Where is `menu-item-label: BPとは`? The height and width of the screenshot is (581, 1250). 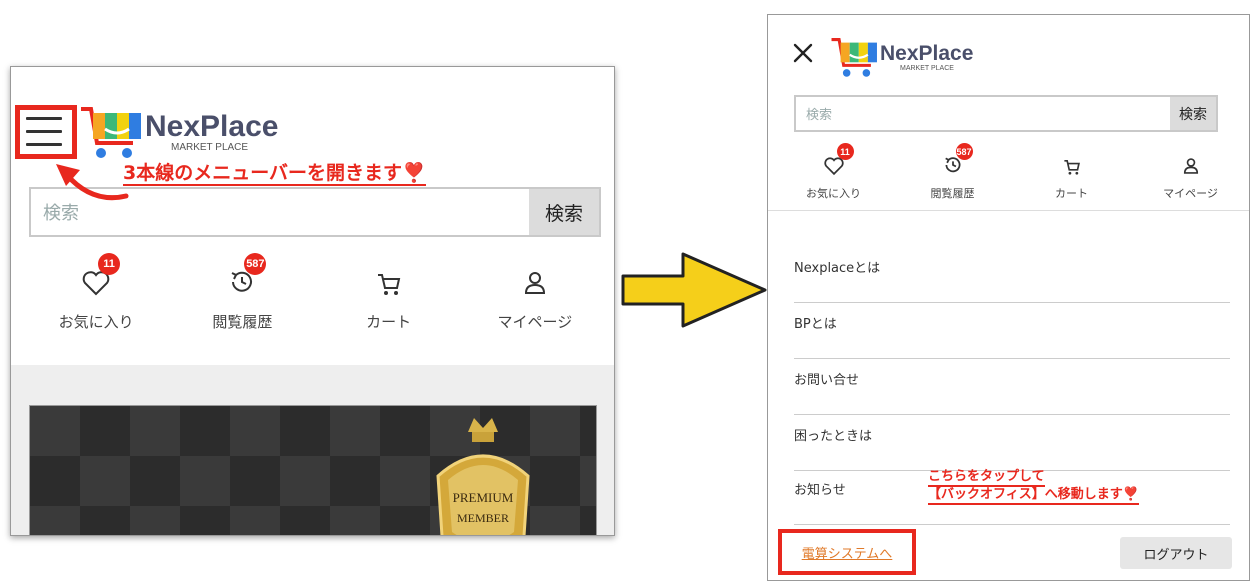 menu-item-label: BPとは is located at coordinates (815, 324).